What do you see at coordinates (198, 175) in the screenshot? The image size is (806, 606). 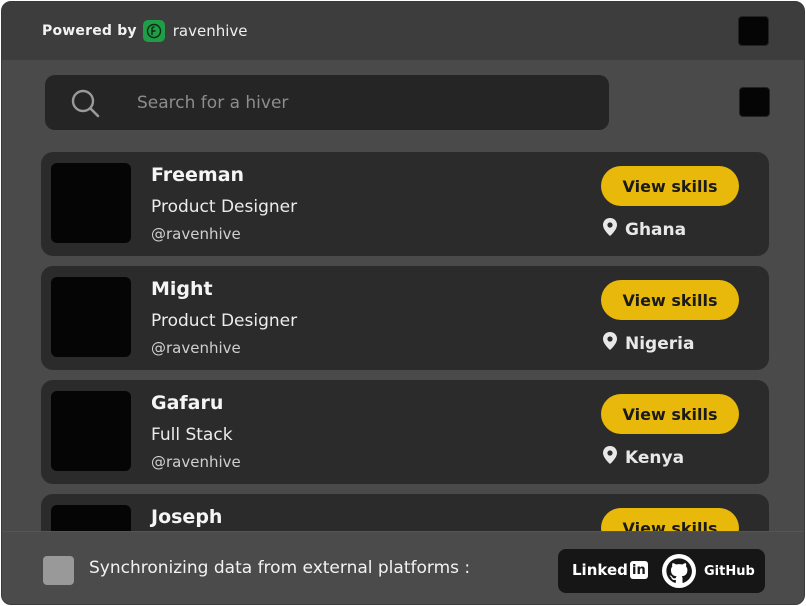 I see `profile-name: Freeman` at bounding box center [198, 175].